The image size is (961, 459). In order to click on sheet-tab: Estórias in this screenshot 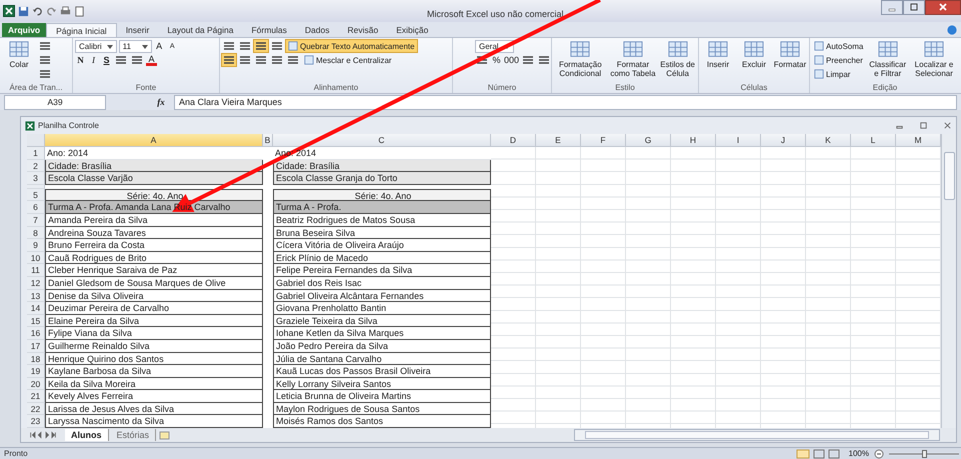, I will do `click(133, 435)`.